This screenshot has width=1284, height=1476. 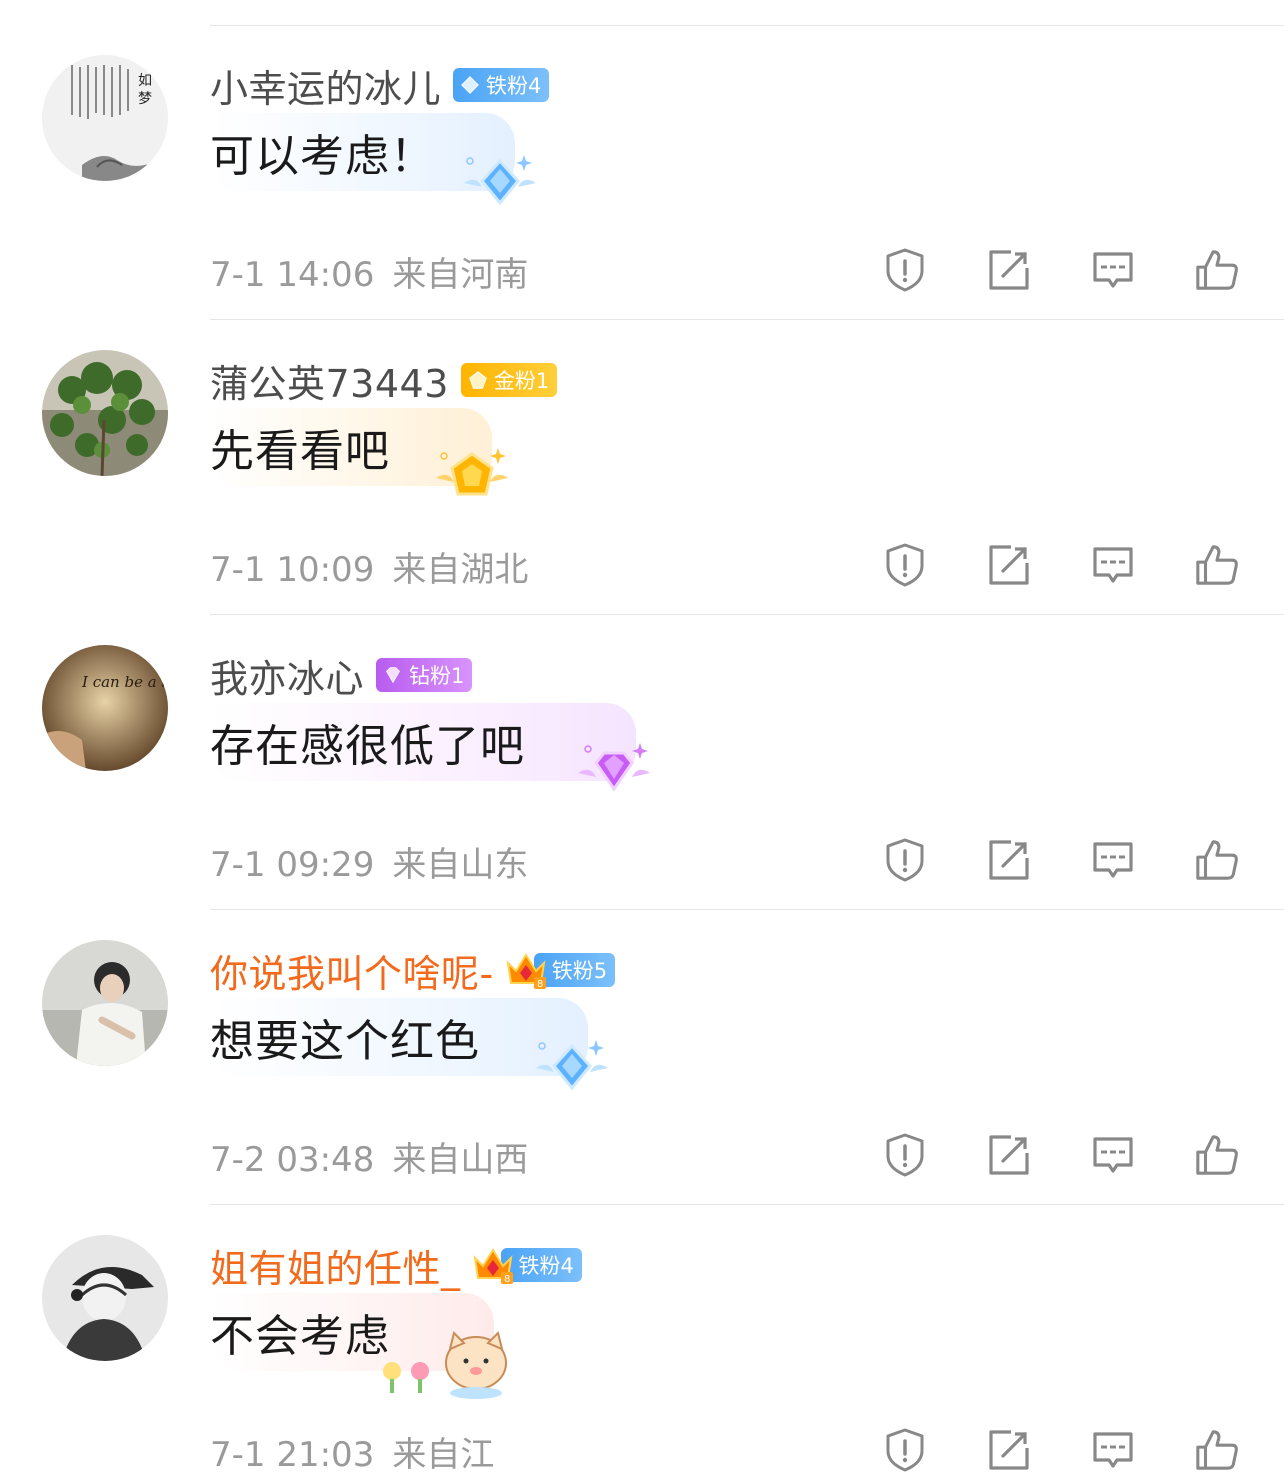 I want to click on username: 姐有姐的任性_, so click(x=335, y=1265).